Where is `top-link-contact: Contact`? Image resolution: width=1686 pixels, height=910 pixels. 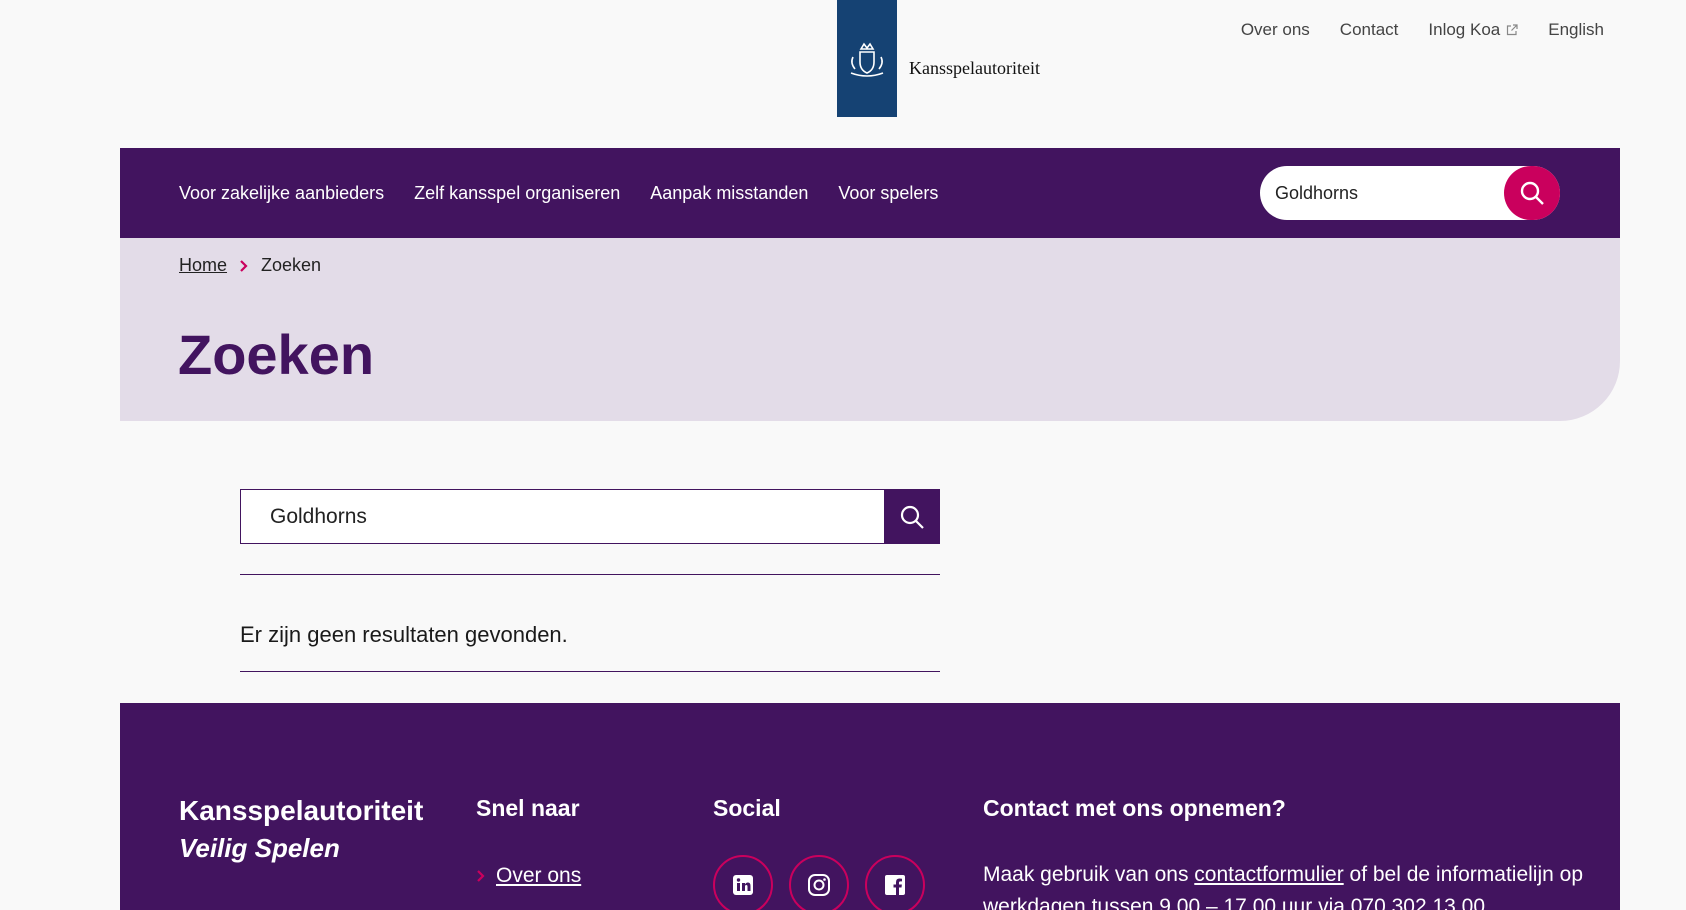 top-link-contact: Contact is located at coordinates (1369, 30).